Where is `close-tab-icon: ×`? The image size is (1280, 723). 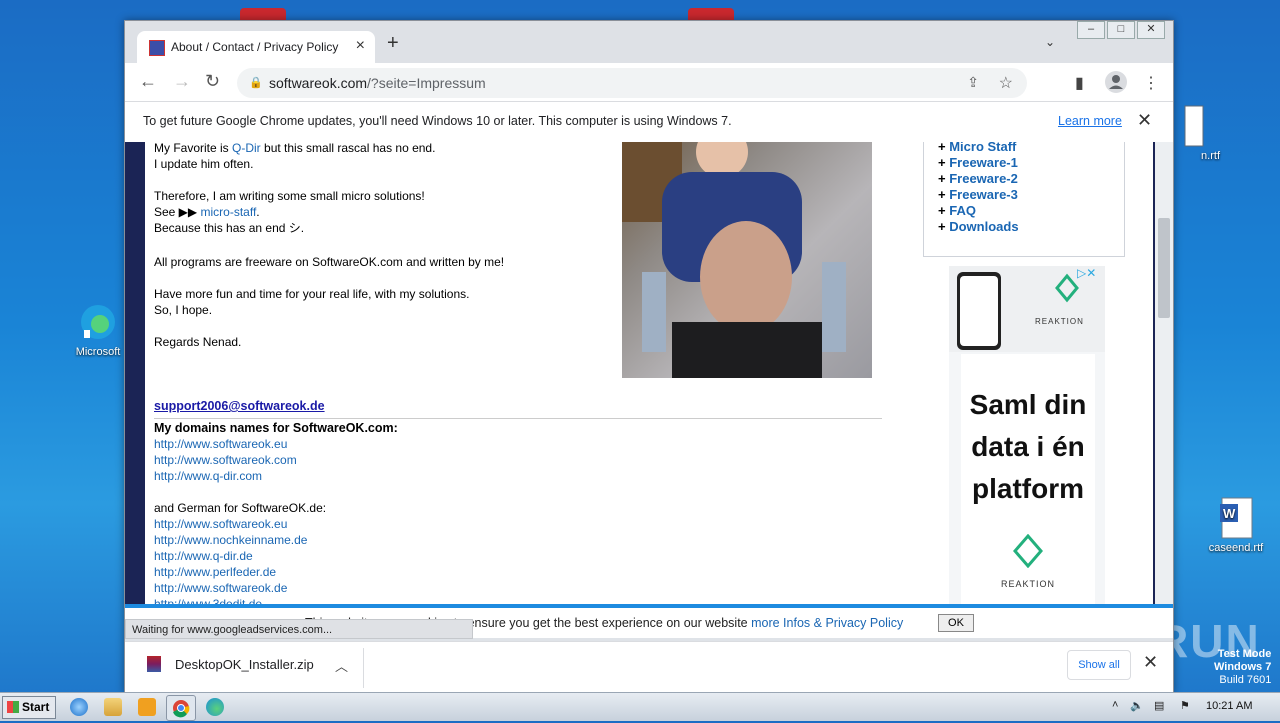 close-tab-icon: × is located at coordinates (360, 46).